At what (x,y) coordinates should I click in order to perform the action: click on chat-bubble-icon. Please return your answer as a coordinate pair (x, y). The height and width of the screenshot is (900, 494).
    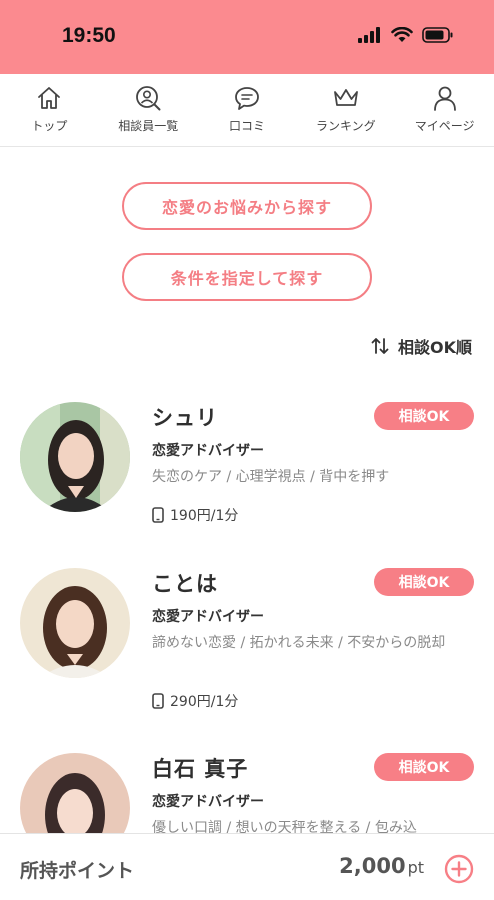
    Looking at the image, I should click on (247, 98).